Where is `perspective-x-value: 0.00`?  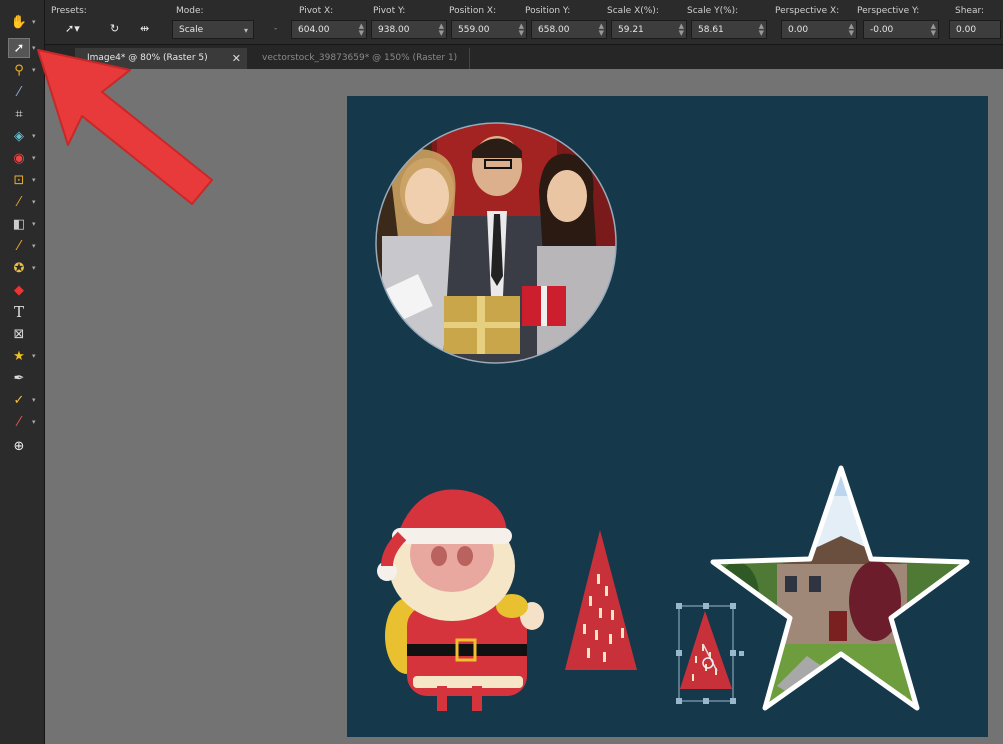
perspective-x-value: 0.00 is located at coordinates (798, 30).